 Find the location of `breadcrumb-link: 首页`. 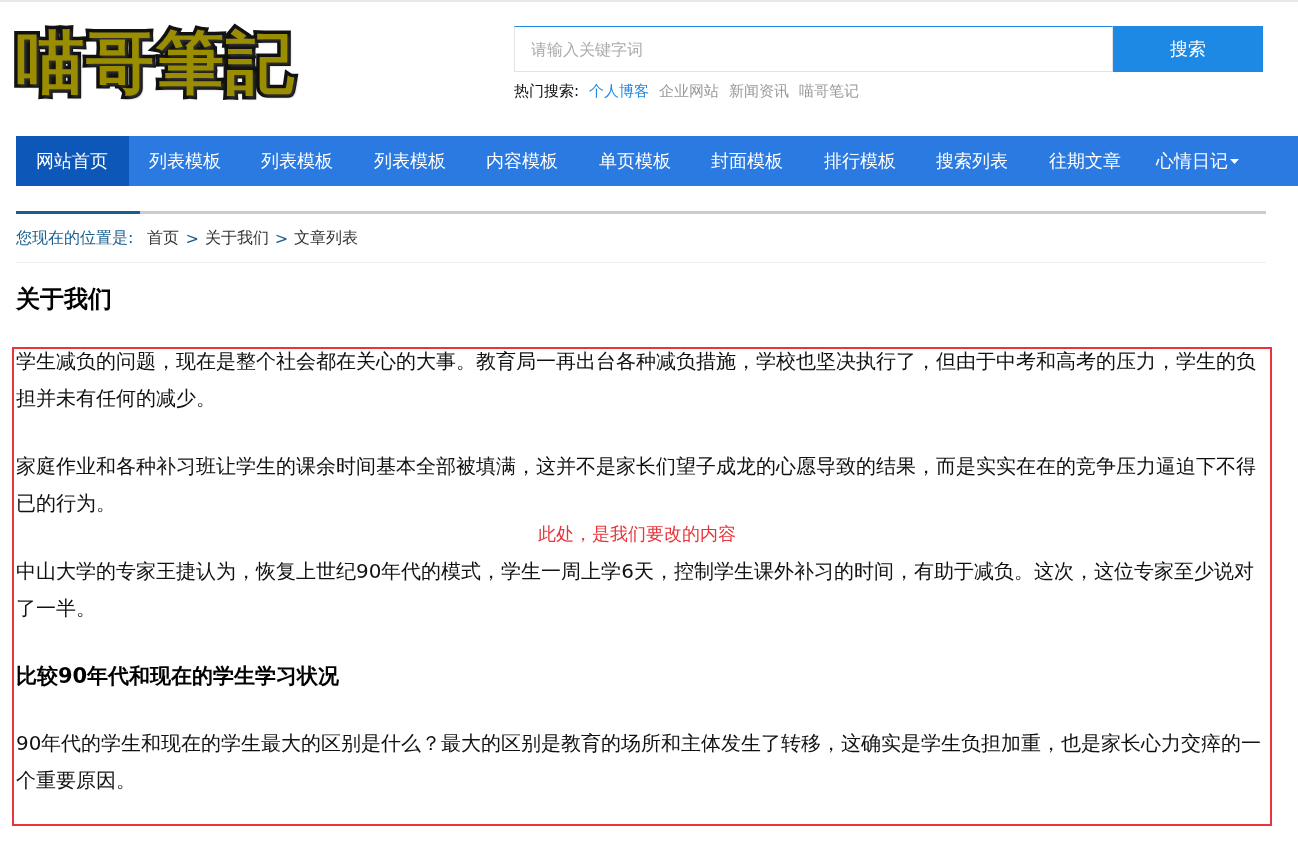

breadcrumb-link: 首页 is located at coordinates (163, 238).